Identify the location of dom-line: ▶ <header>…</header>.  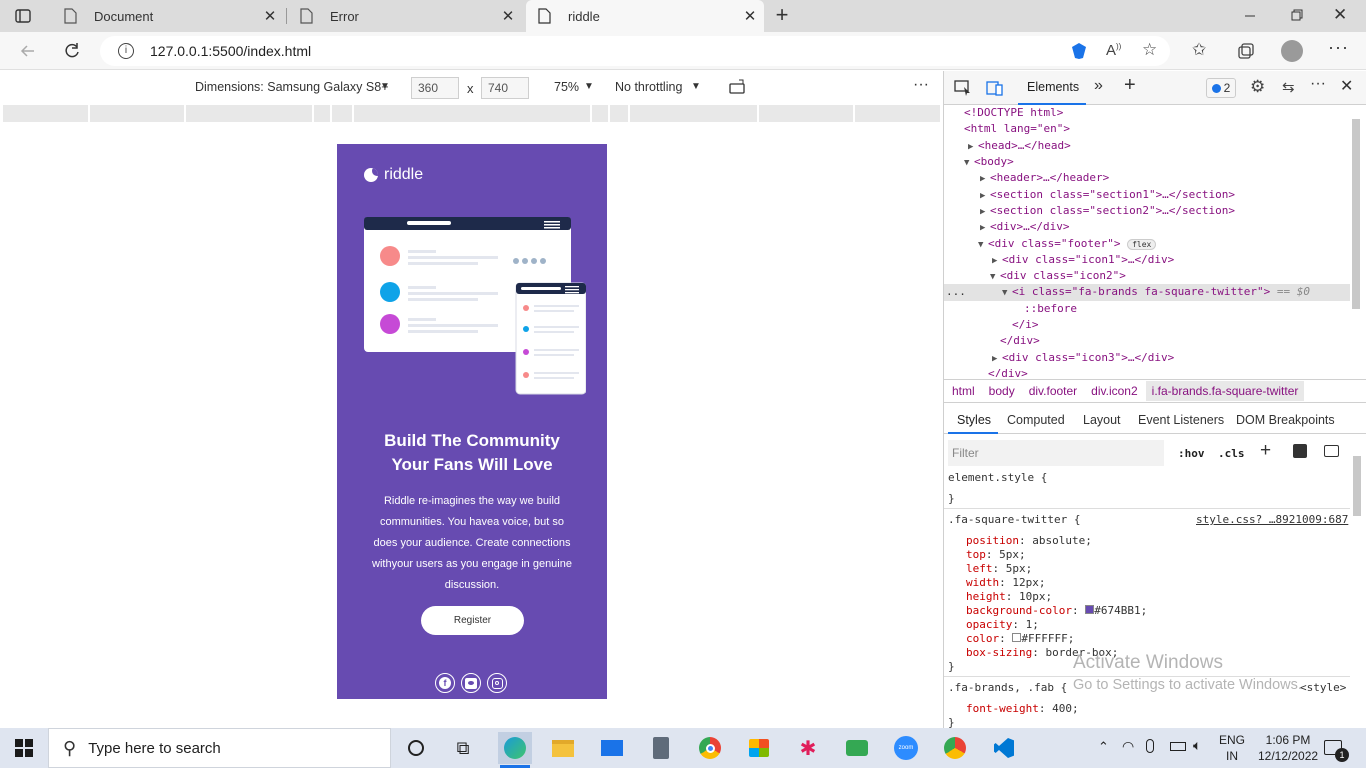
(1044, 178).